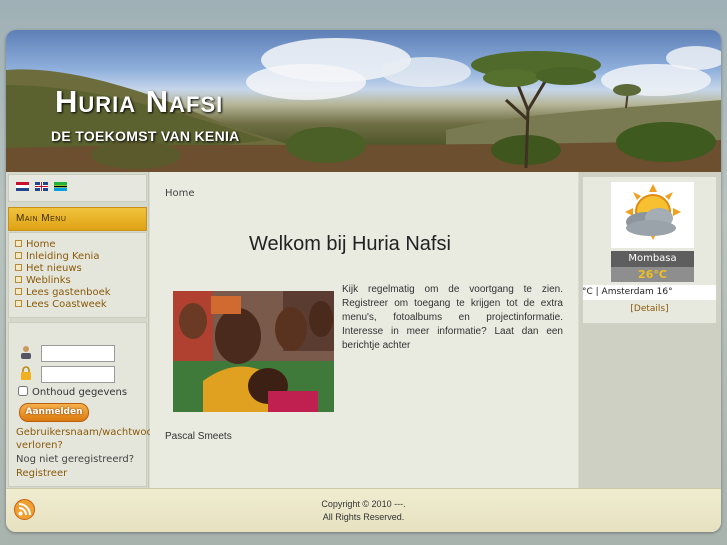  What do you see at coordinates (61, 186) in the screenshot?
I see `sw-flag-icon` at bounding box center [61, 186].